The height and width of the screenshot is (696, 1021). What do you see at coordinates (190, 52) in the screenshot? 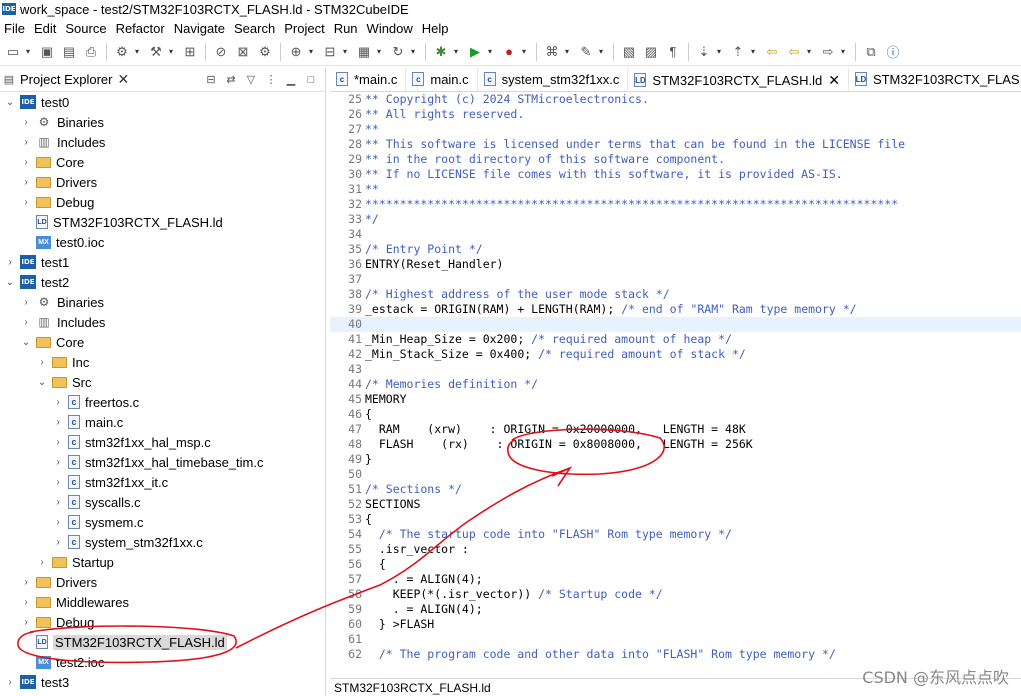
I see `binary-icon: ⊞` at bounding box center [190, 52].